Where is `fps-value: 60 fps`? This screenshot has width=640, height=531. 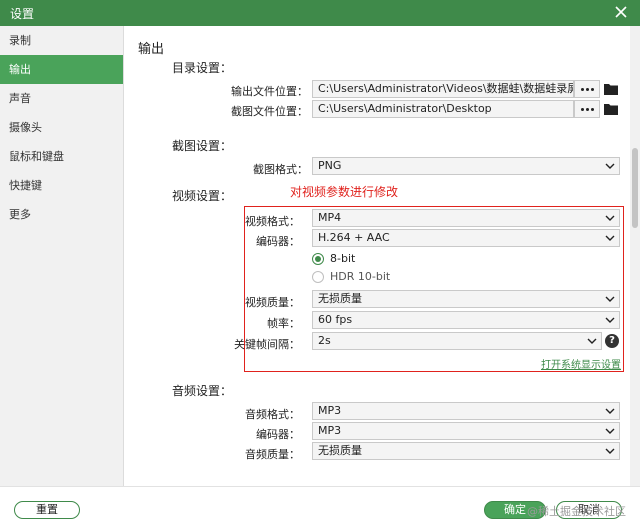
fps-value: 60 fps is located at coordinates (335, 319).